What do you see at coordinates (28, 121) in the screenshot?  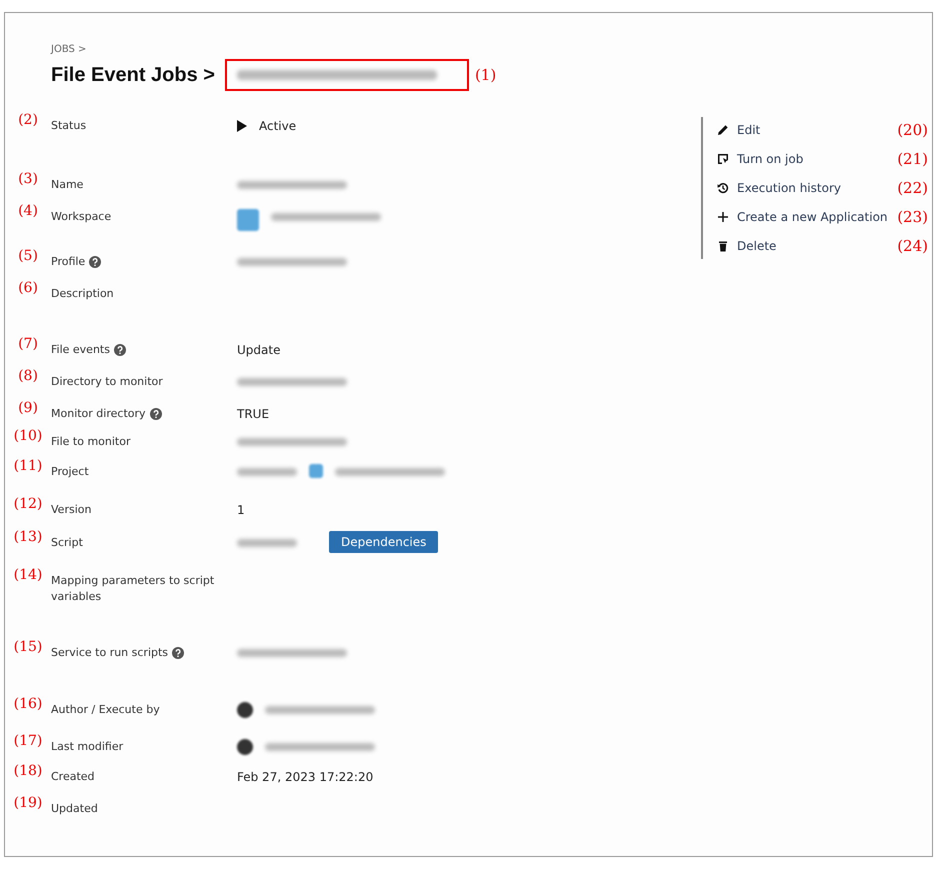 I see `annotation-number: (2)` at bounding box center [28, 121].